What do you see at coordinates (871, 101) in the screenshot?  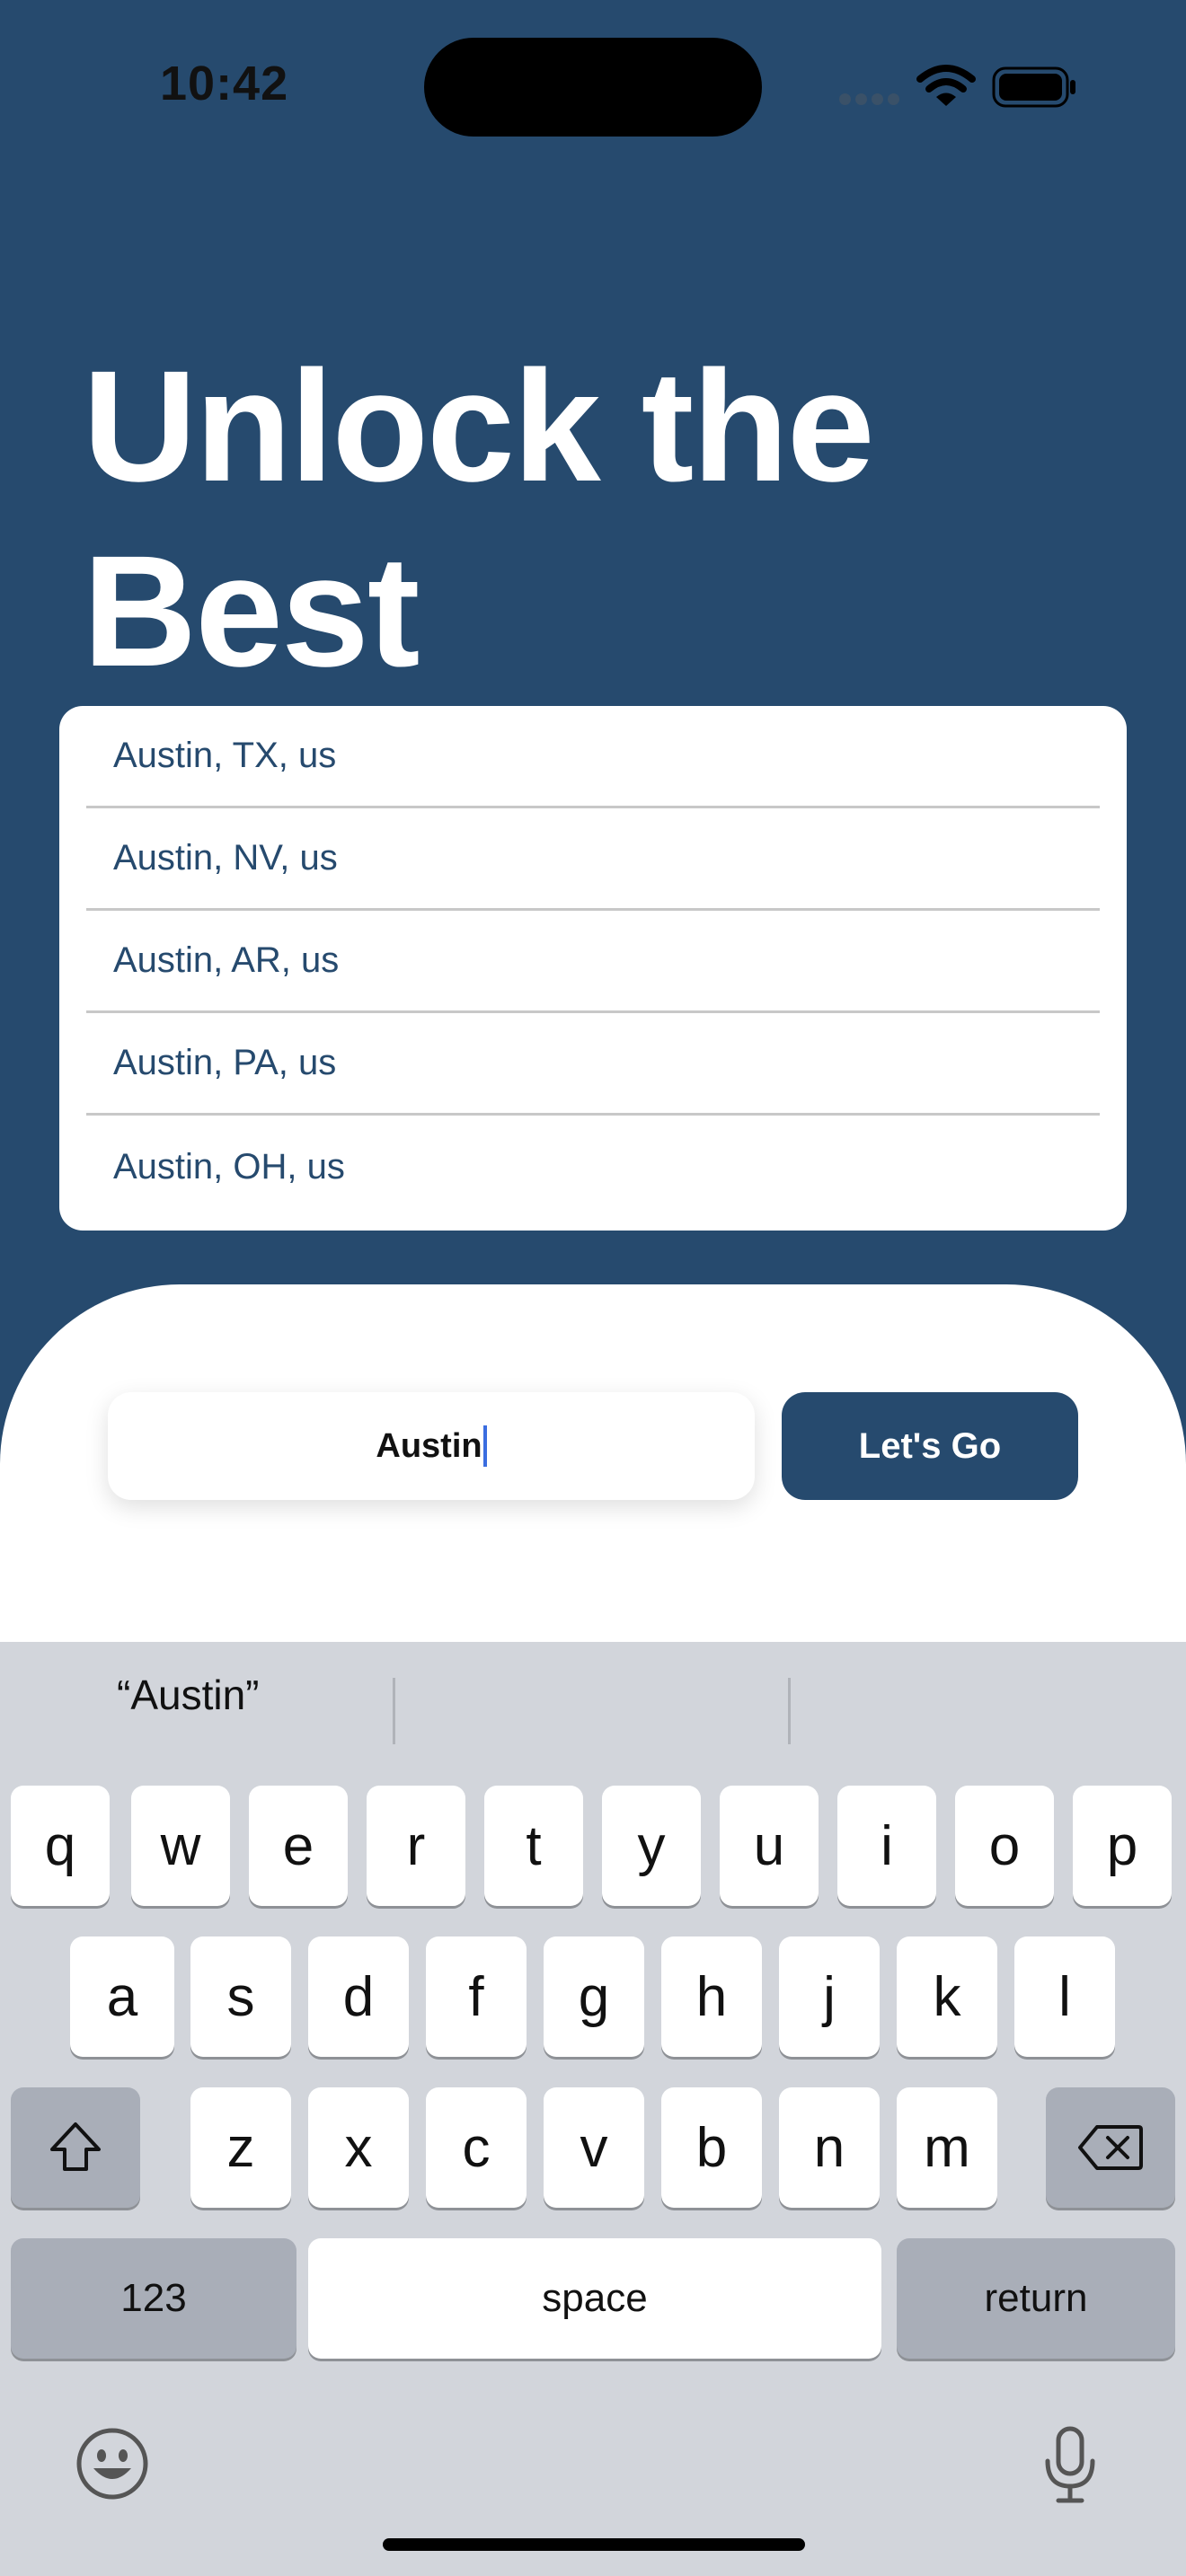 I see `cellular-signal-icon` at bounding box center [871, 101].